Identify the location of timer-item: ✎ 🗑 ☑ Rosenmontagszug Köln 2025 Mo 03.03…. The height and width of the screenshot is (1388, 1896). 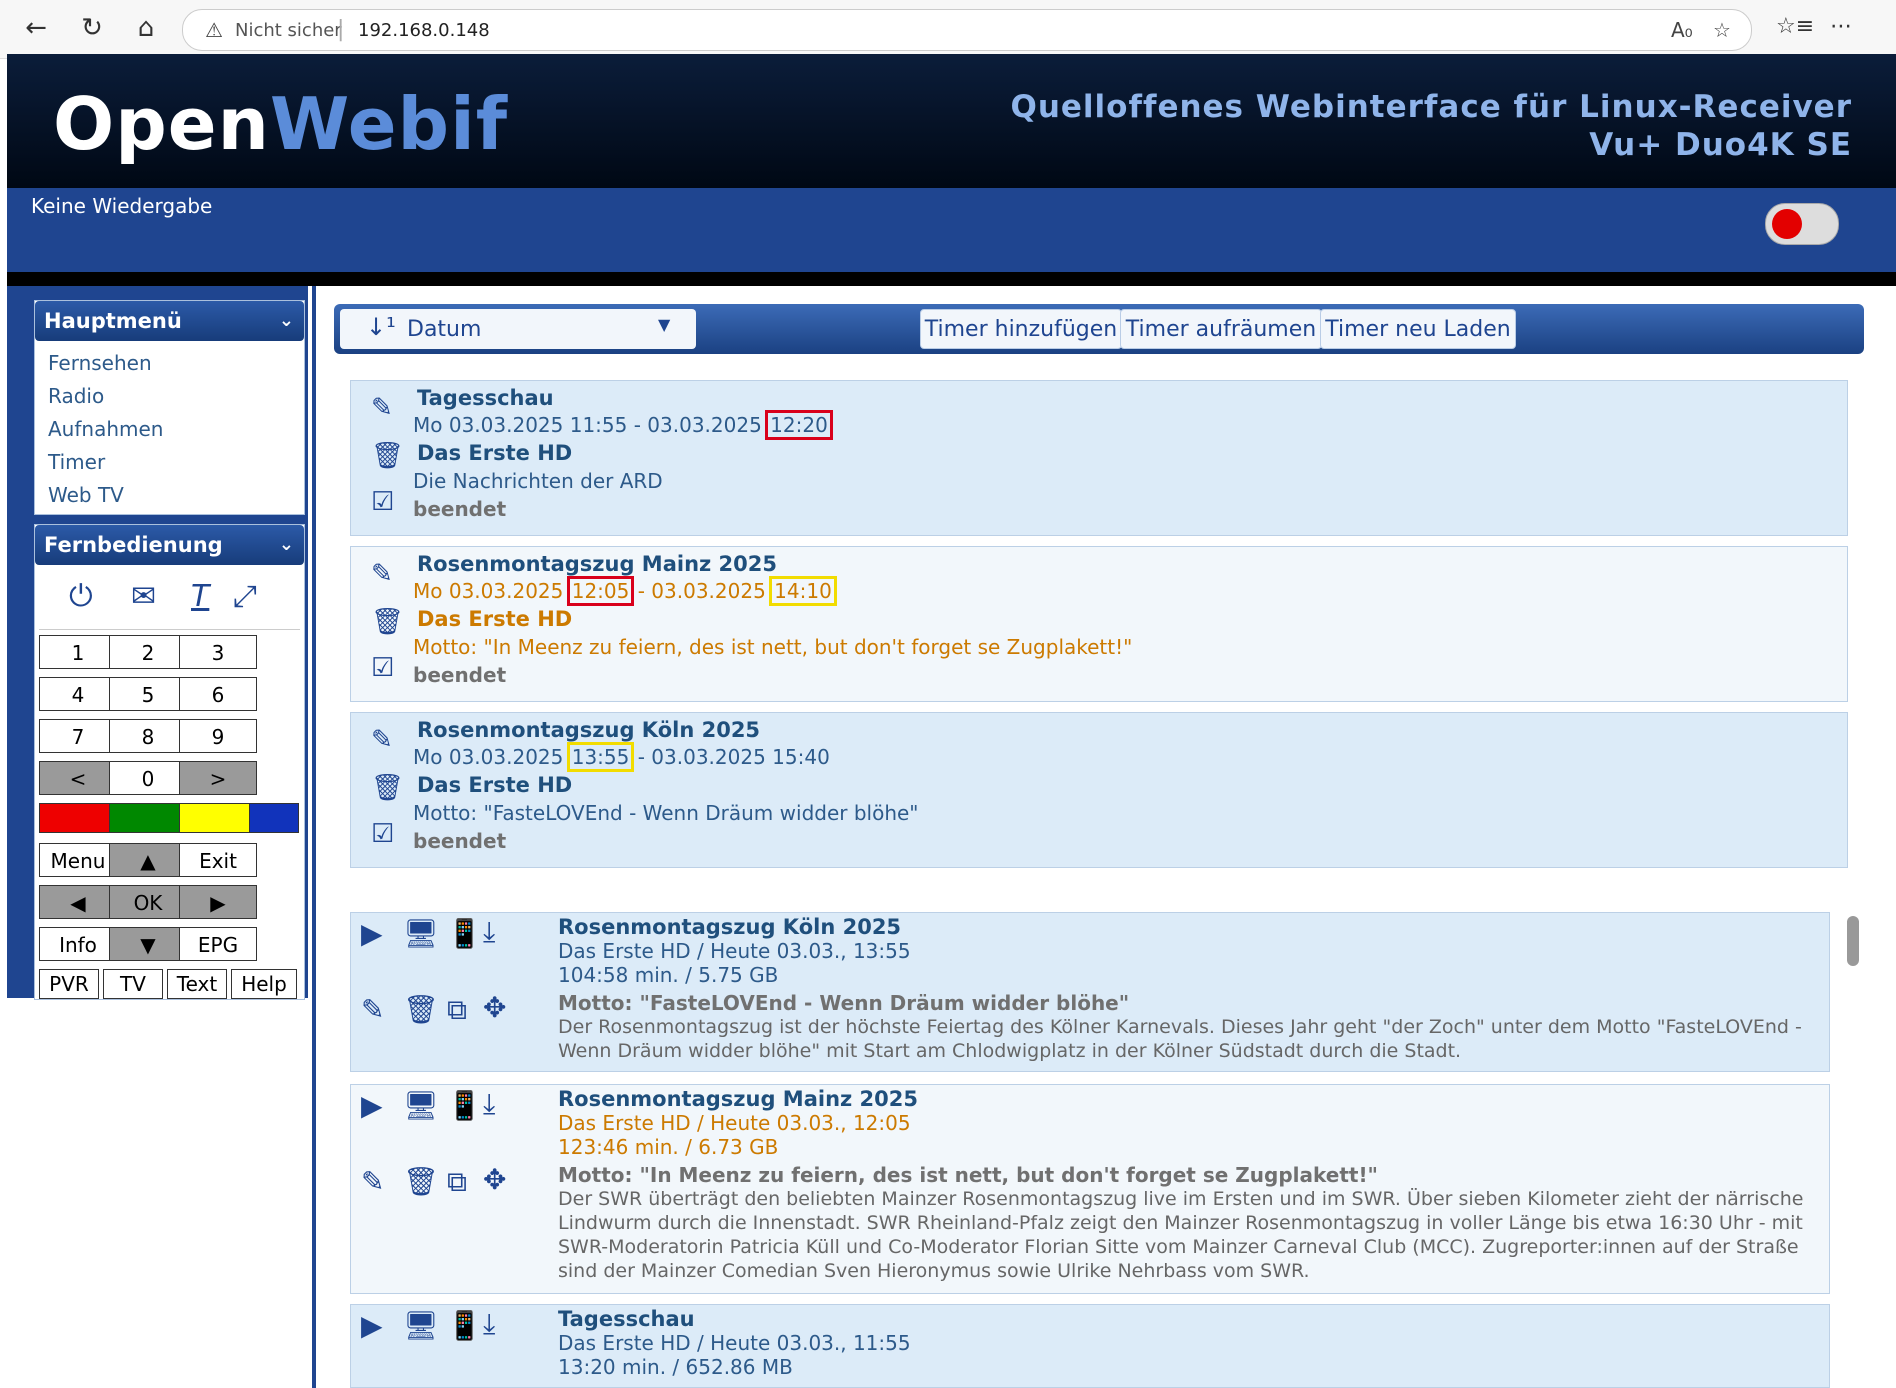
(1099, 790).